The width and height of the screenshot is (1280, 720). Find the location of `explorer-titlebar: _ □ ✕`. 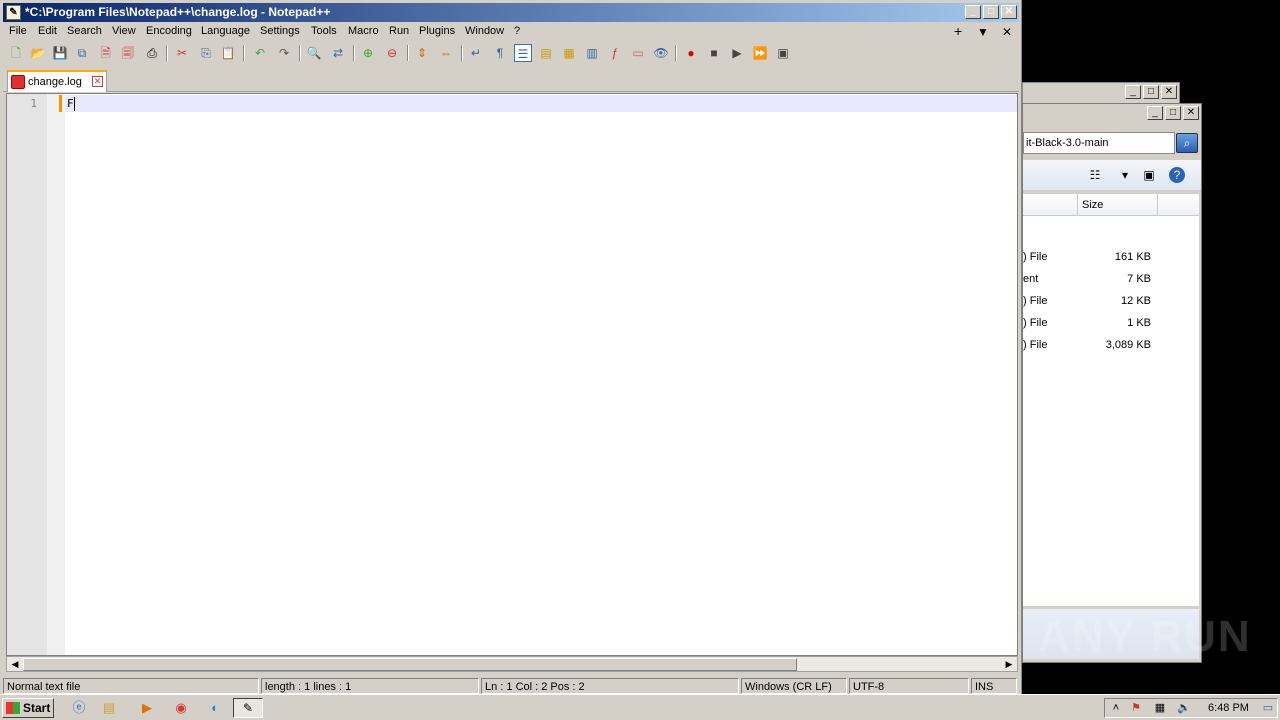

explorer-titlebar: _ □ ✕ is located at coordinates (1112, 115).